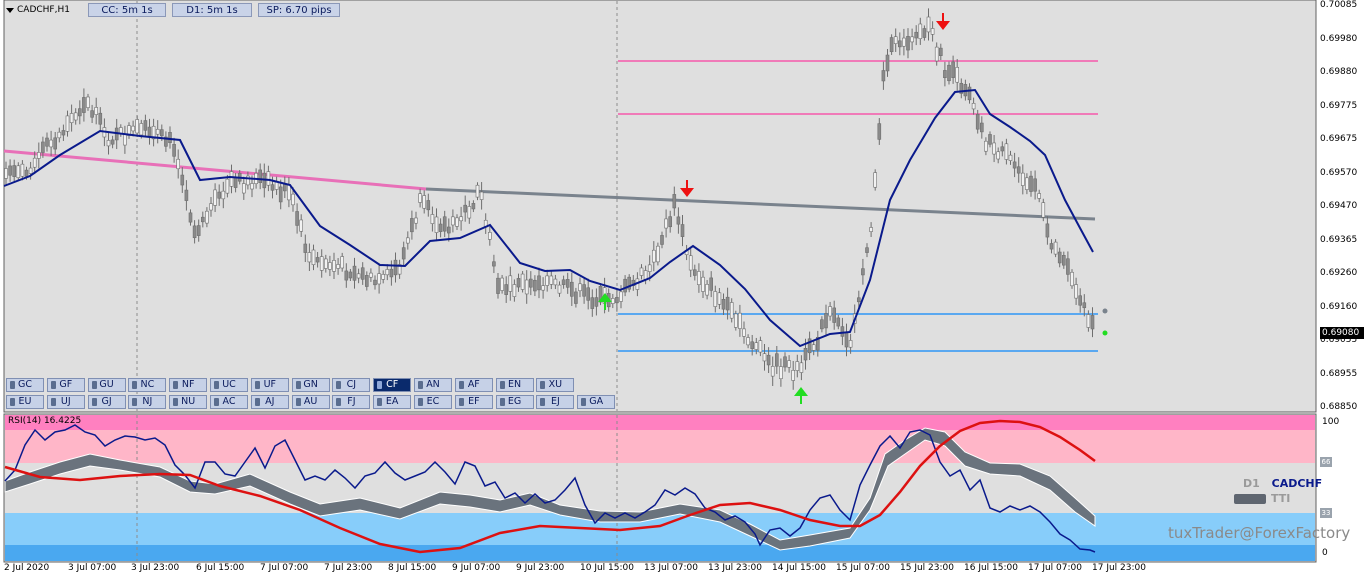 Image resolution: width=1366 pixels, height=578 pixels. What do you see at coordinates (660, 422) in the screenshot?
I see `rsi-overbought-strong-zone` at bounding box center [660, 422].